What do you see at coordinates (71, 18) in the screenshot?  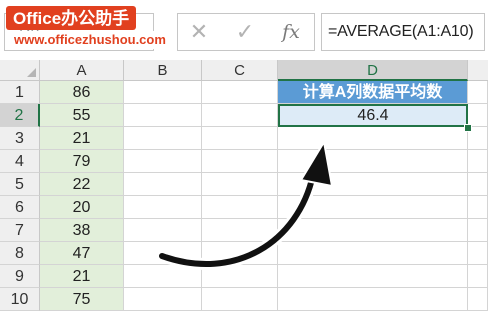 I see `watermark-logo: Office办公助手` at bounding box center [71, 18].